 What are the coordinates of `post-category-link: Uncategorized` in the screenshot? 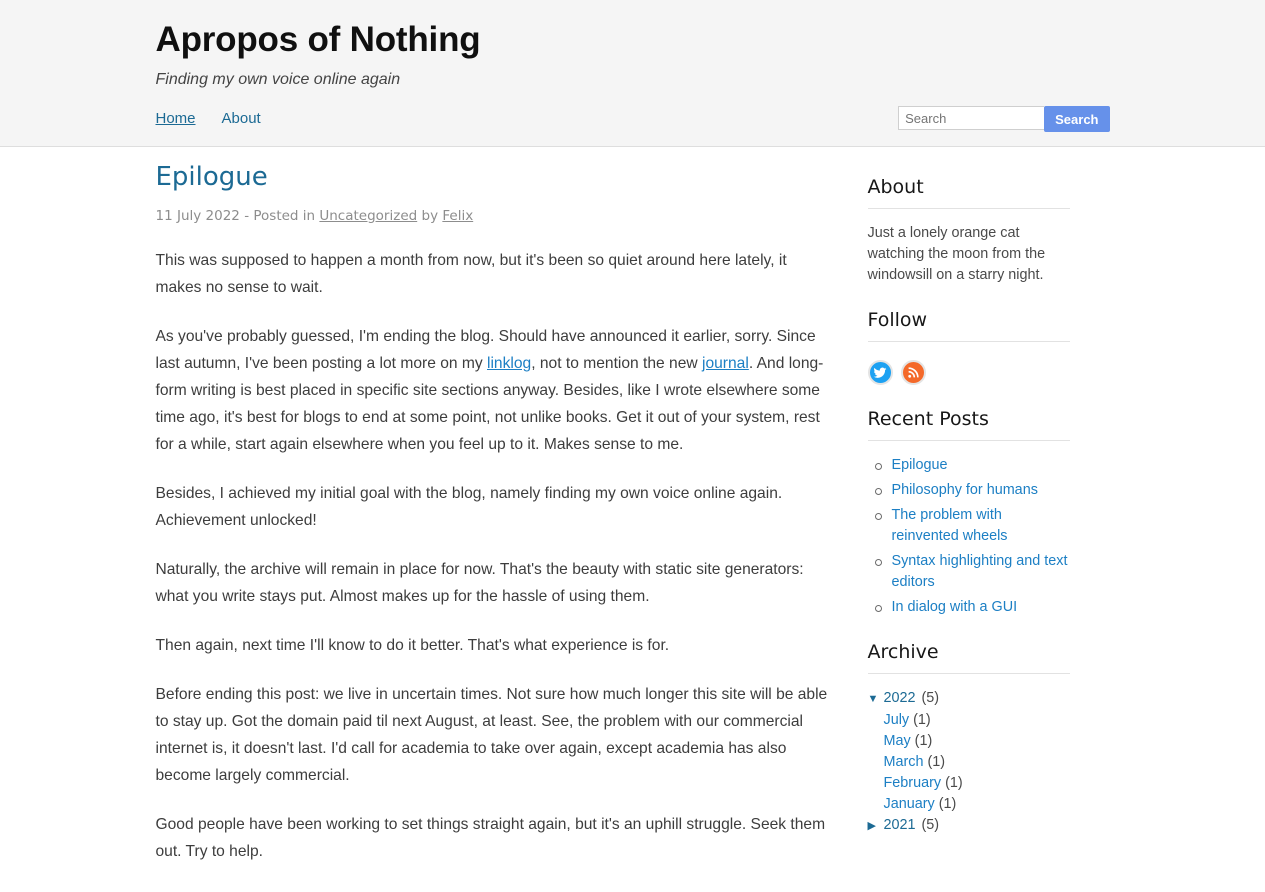 It's located at (368, 216).